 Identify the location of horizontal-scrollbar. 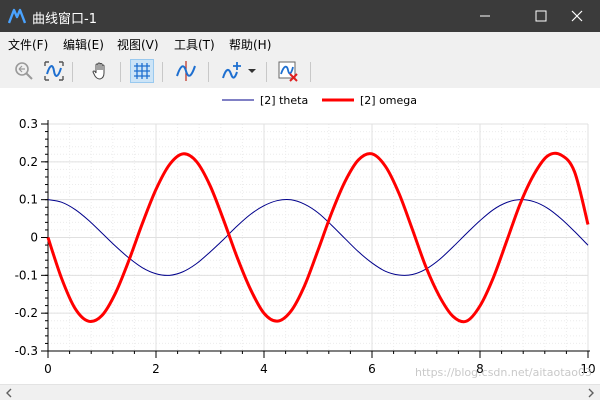
(300, 392).